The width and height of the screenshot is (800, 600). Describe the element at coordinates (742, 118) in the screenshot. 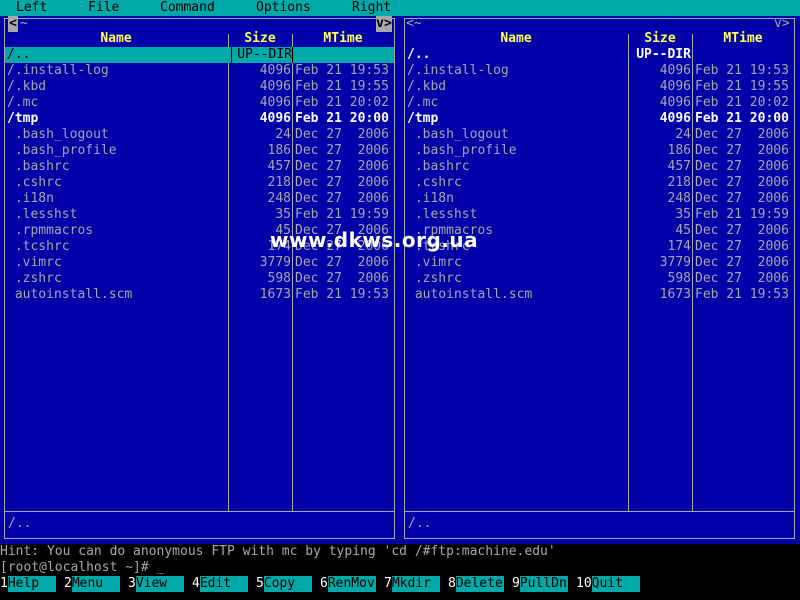

I see `file-mtime: Feb 21 20:00` at that location.